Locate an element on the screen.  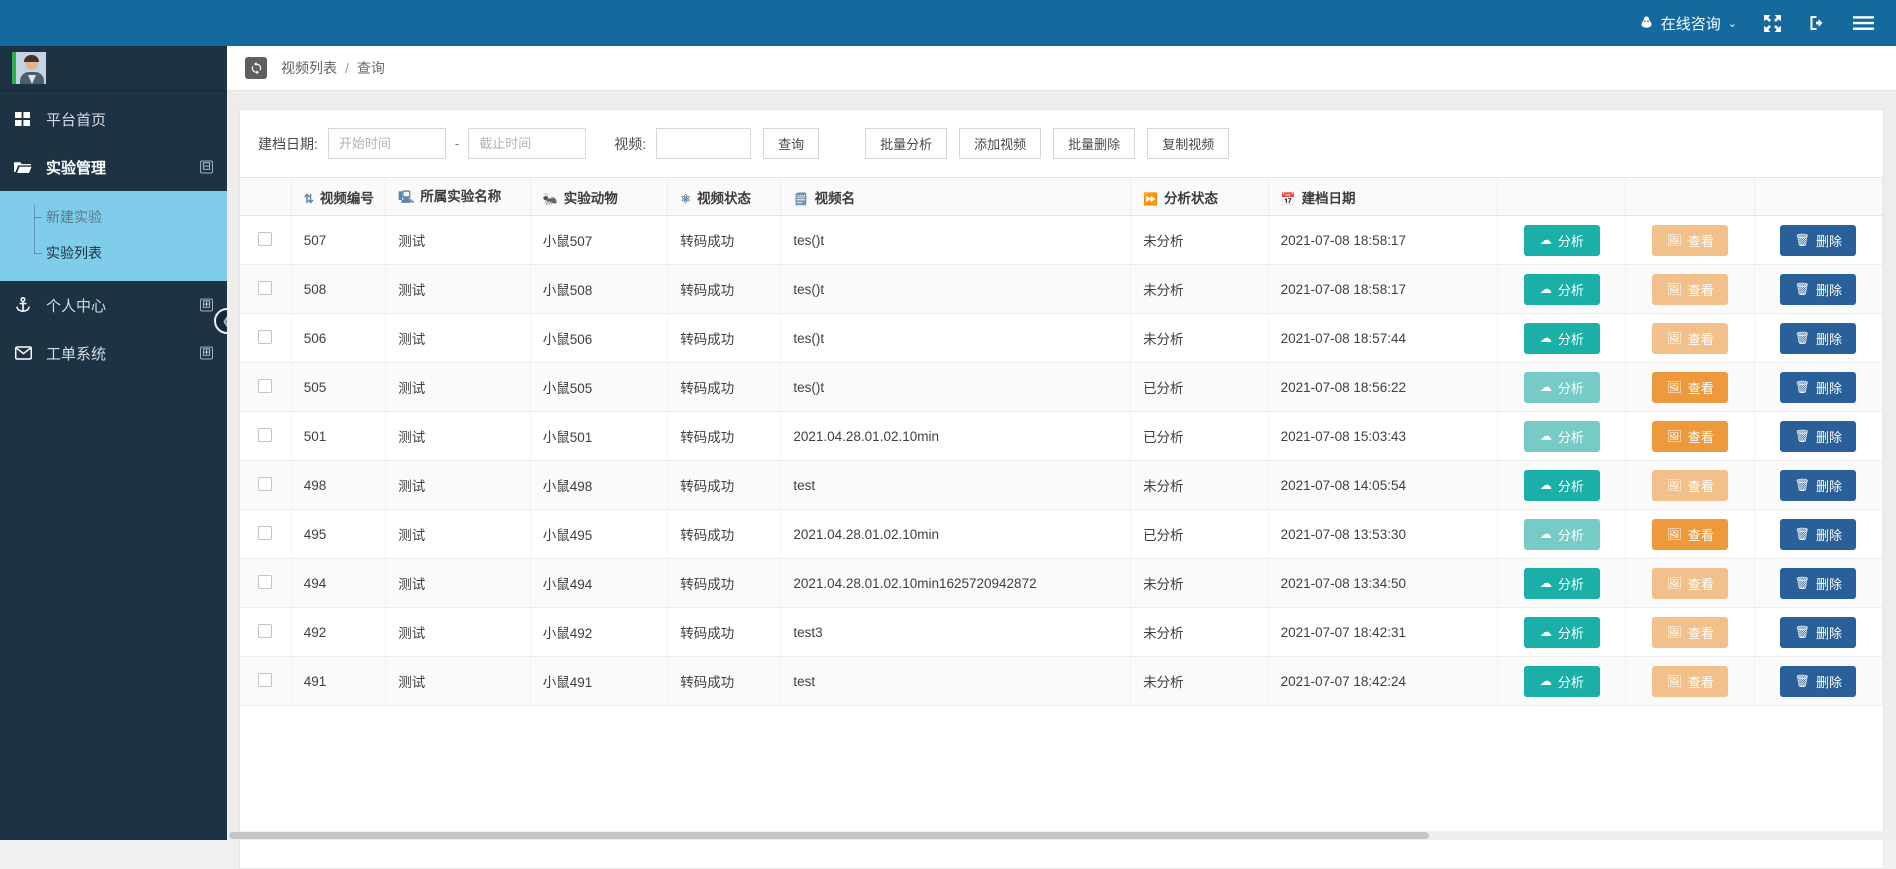
refresh-icon is located at coordinates (256, 68).